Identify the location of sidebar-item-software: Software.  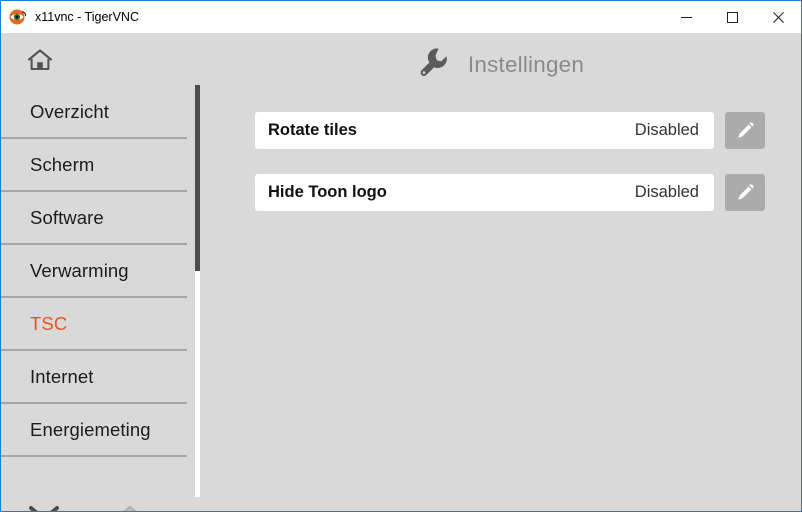
(94, 218).